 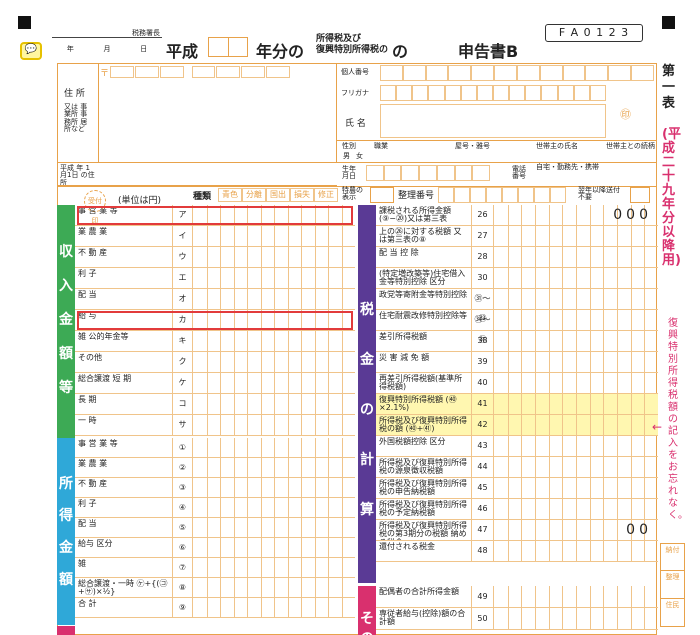 I want to click on kind-foreign: 国出, so click(x=278, y=195).